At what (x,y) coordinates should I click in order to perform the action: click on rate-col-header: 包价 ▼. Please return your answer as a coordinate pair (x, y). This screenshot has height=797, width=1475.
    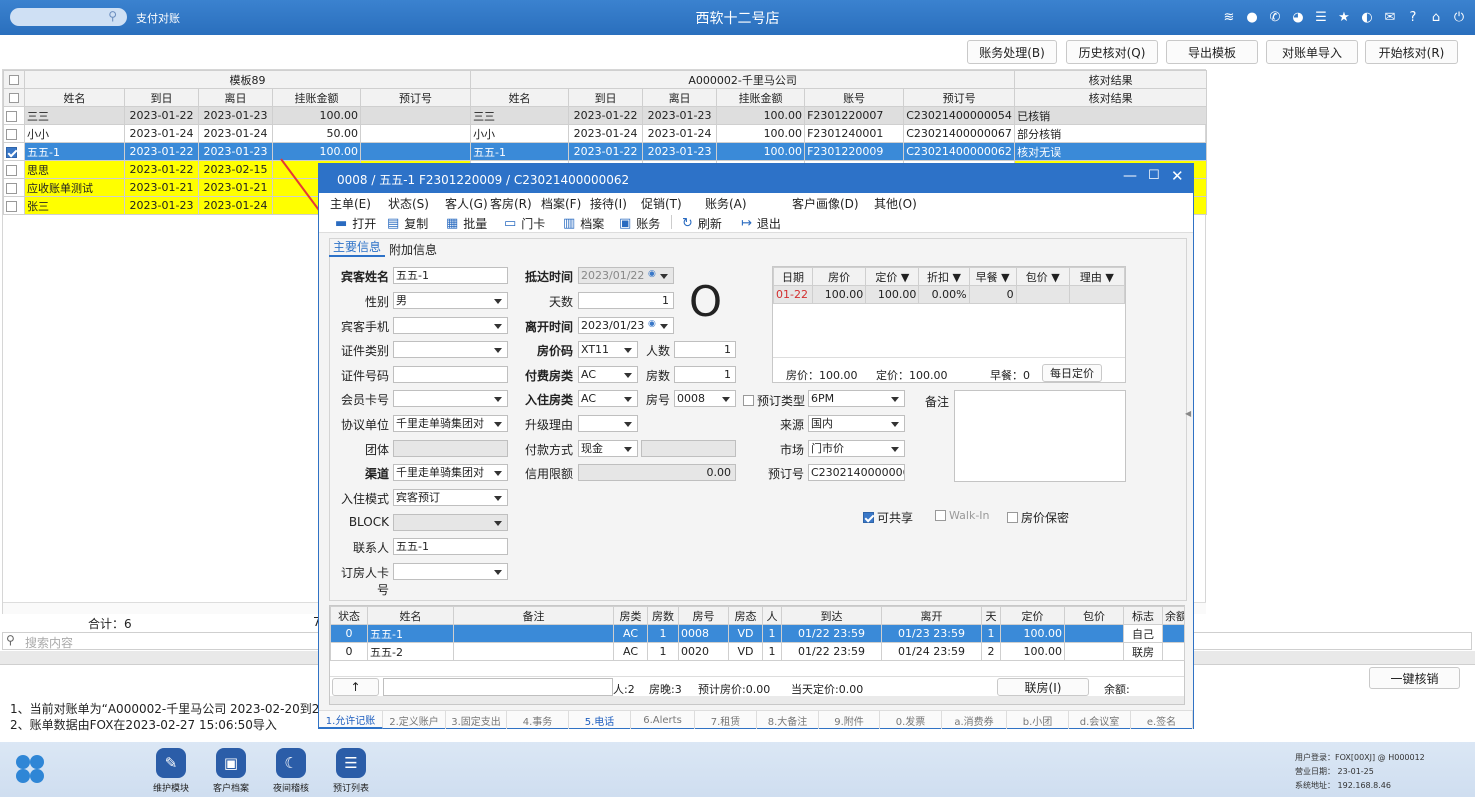
    Looking at the image, I should click on (1042, 276).